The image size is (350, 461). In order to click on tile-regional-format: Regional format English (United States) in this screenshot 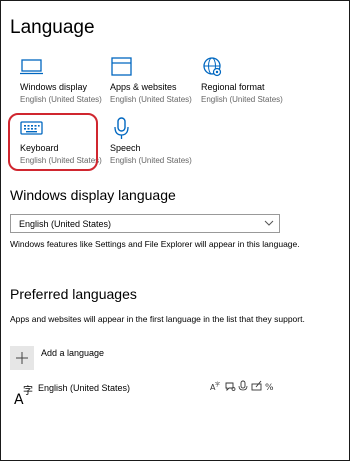, I will do `click(237, 84)`.